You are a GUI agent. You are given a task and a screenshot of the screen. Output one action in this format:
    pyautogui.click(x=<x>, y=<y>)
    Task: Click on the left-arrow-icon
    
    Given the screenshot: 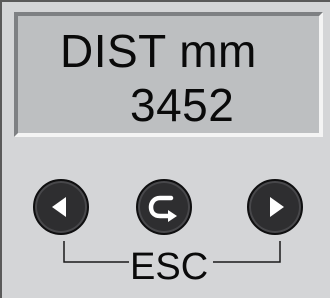 What is the action you would take?
    pyautogui.click(x=59, y=207)
    